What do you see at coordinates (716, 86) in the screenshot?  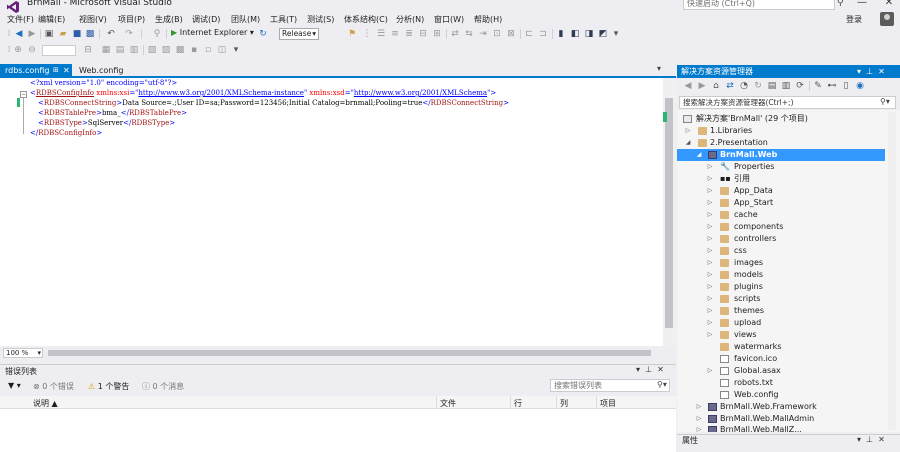 I see `home-icon: ⌂` at bounding box center [716, 86].